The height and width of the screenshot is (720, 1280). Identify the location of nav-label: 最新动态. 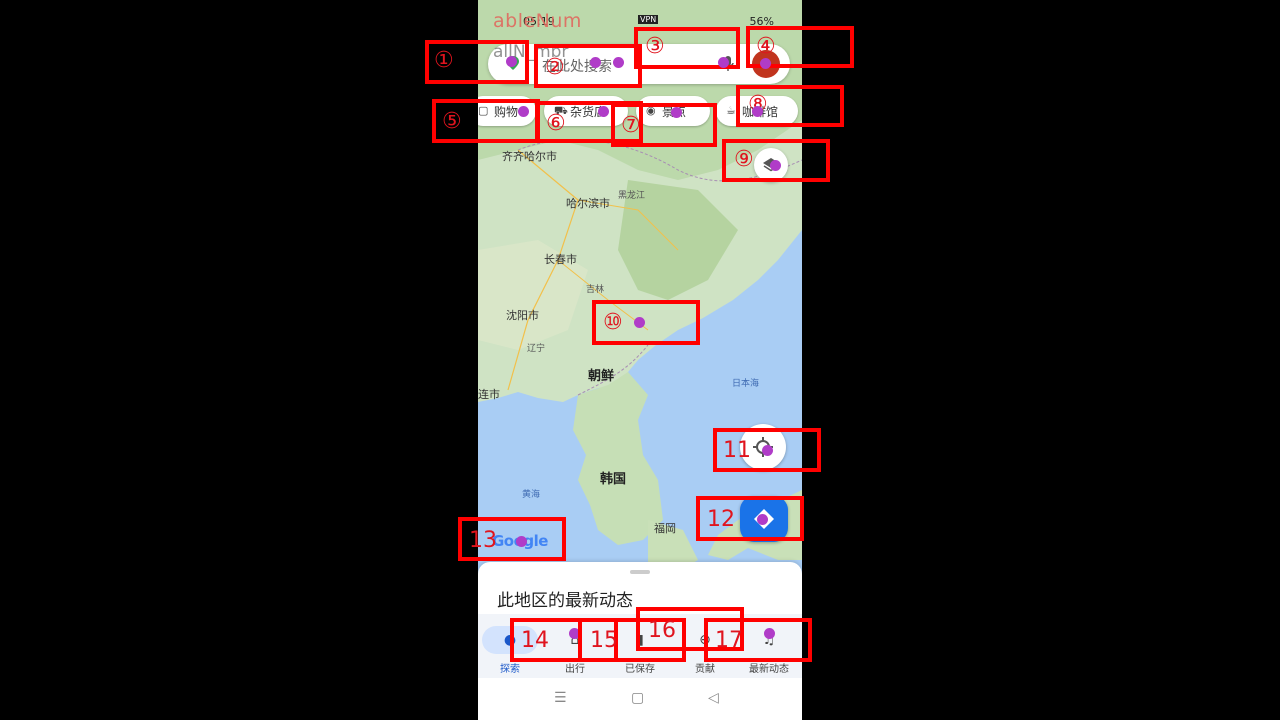
(769, 669).